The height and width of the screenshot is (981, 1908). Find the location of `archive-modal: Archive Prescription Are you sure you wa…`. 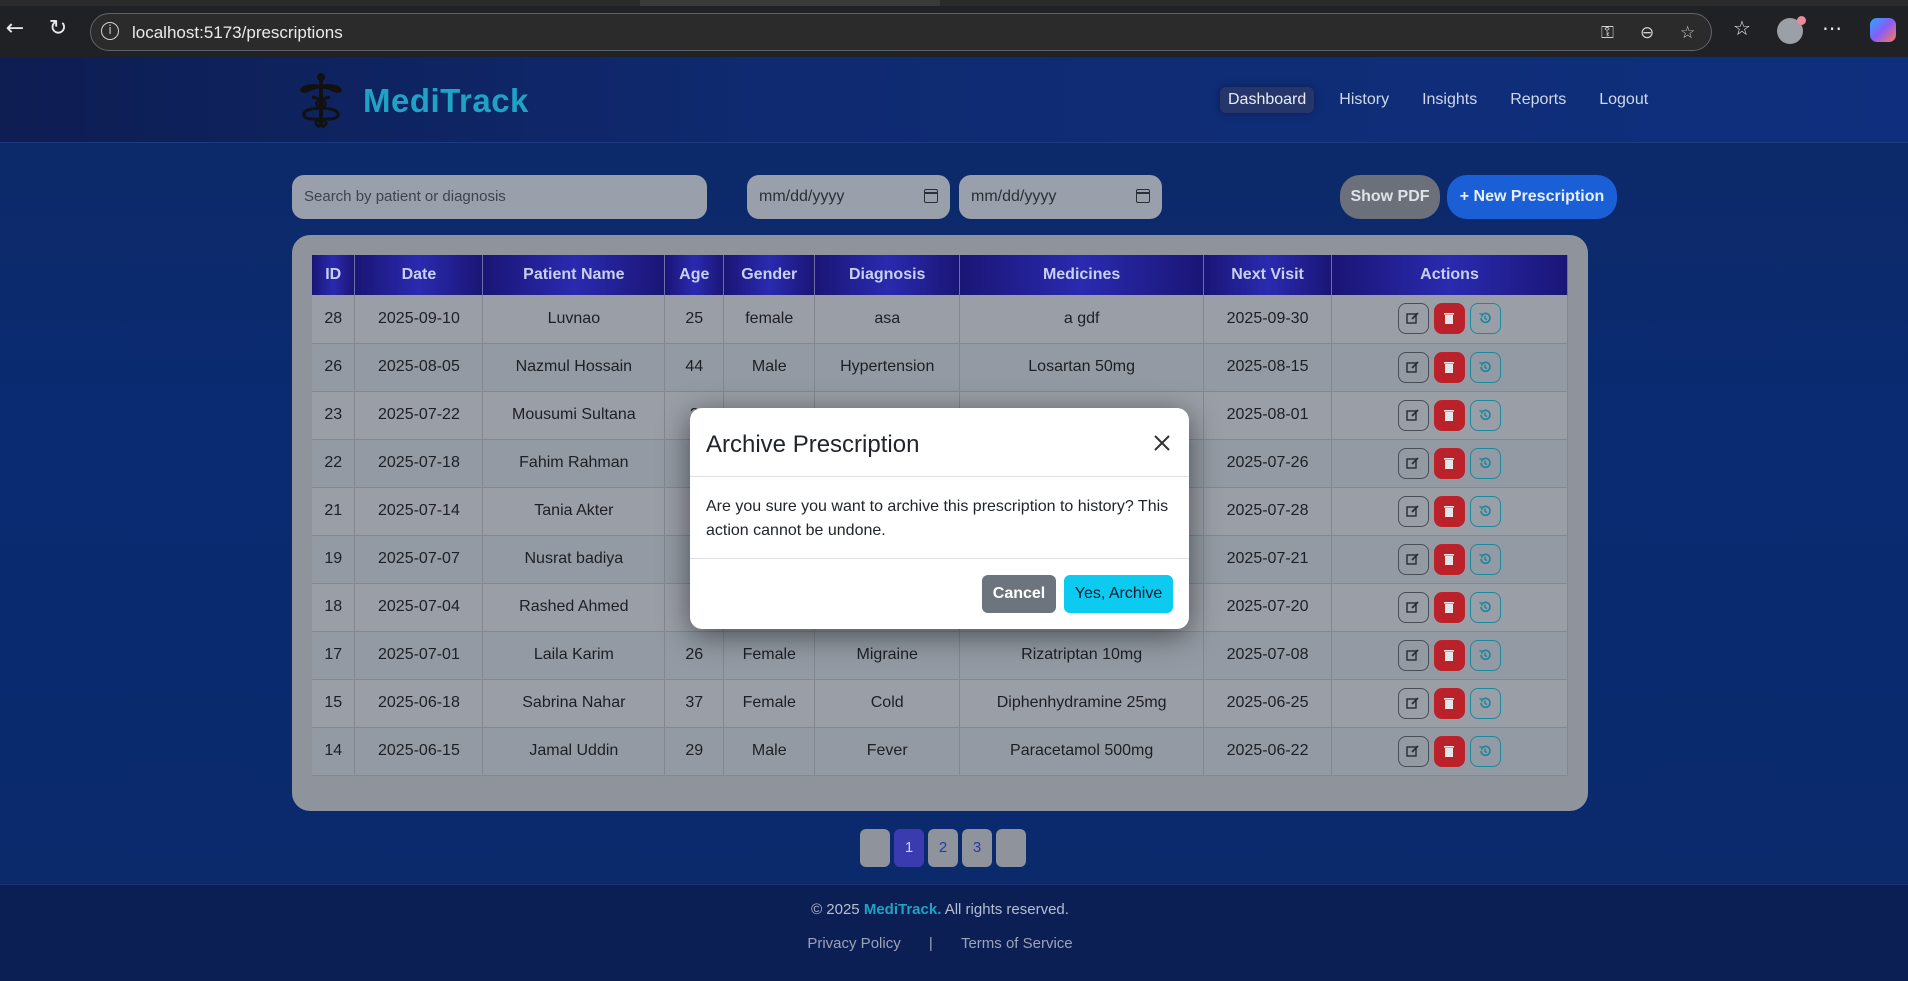

archive-modal: Archive Prescription Are you sure you wa… is located at coordinates (939, 518).